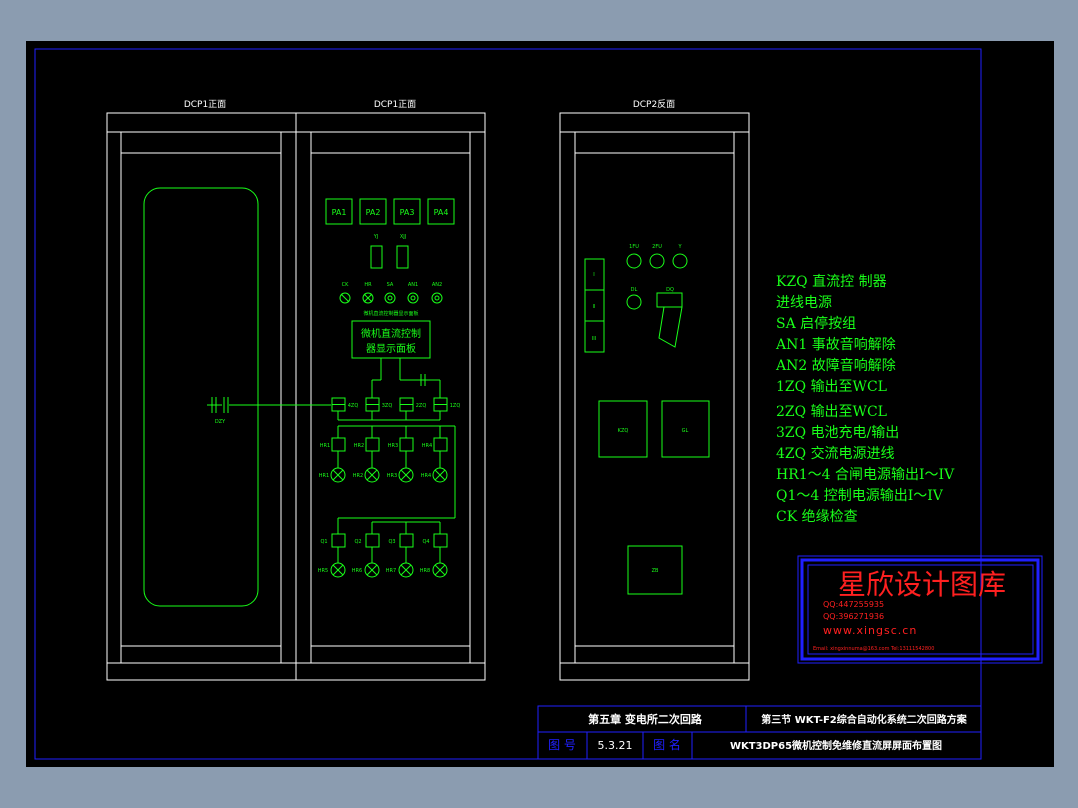  Describe the element at coordinates (393, 446) in the screenshot. I see `breaker-hr3-label: HR3` at that location.